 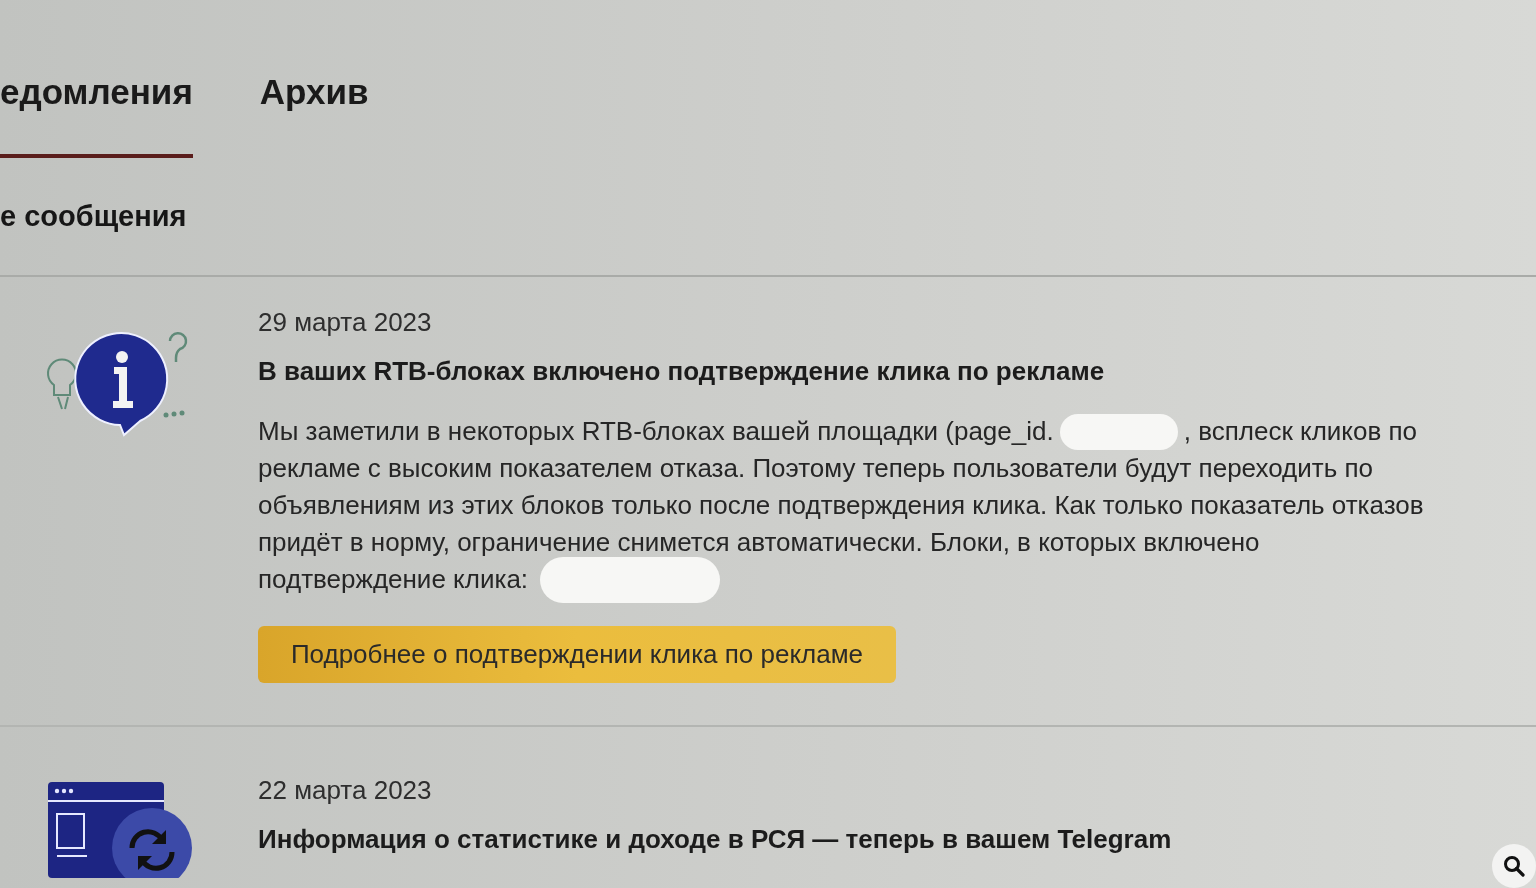 What do you see at coordinates (715, 839) in the screenshot?
I see `notification-title: Информация о статистике и доходе в РСЯ — теперь в вашем Telegram` at bounding box center [715, 839].